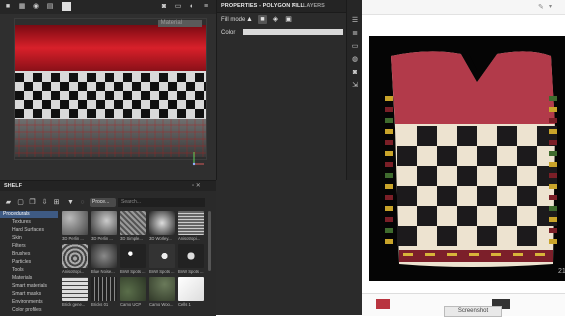 The width and height of the screenshot is (565, 317). Describe the element at coordinates (22, 7) in the screenshot. I see `grid-icon: ▦` at that location.